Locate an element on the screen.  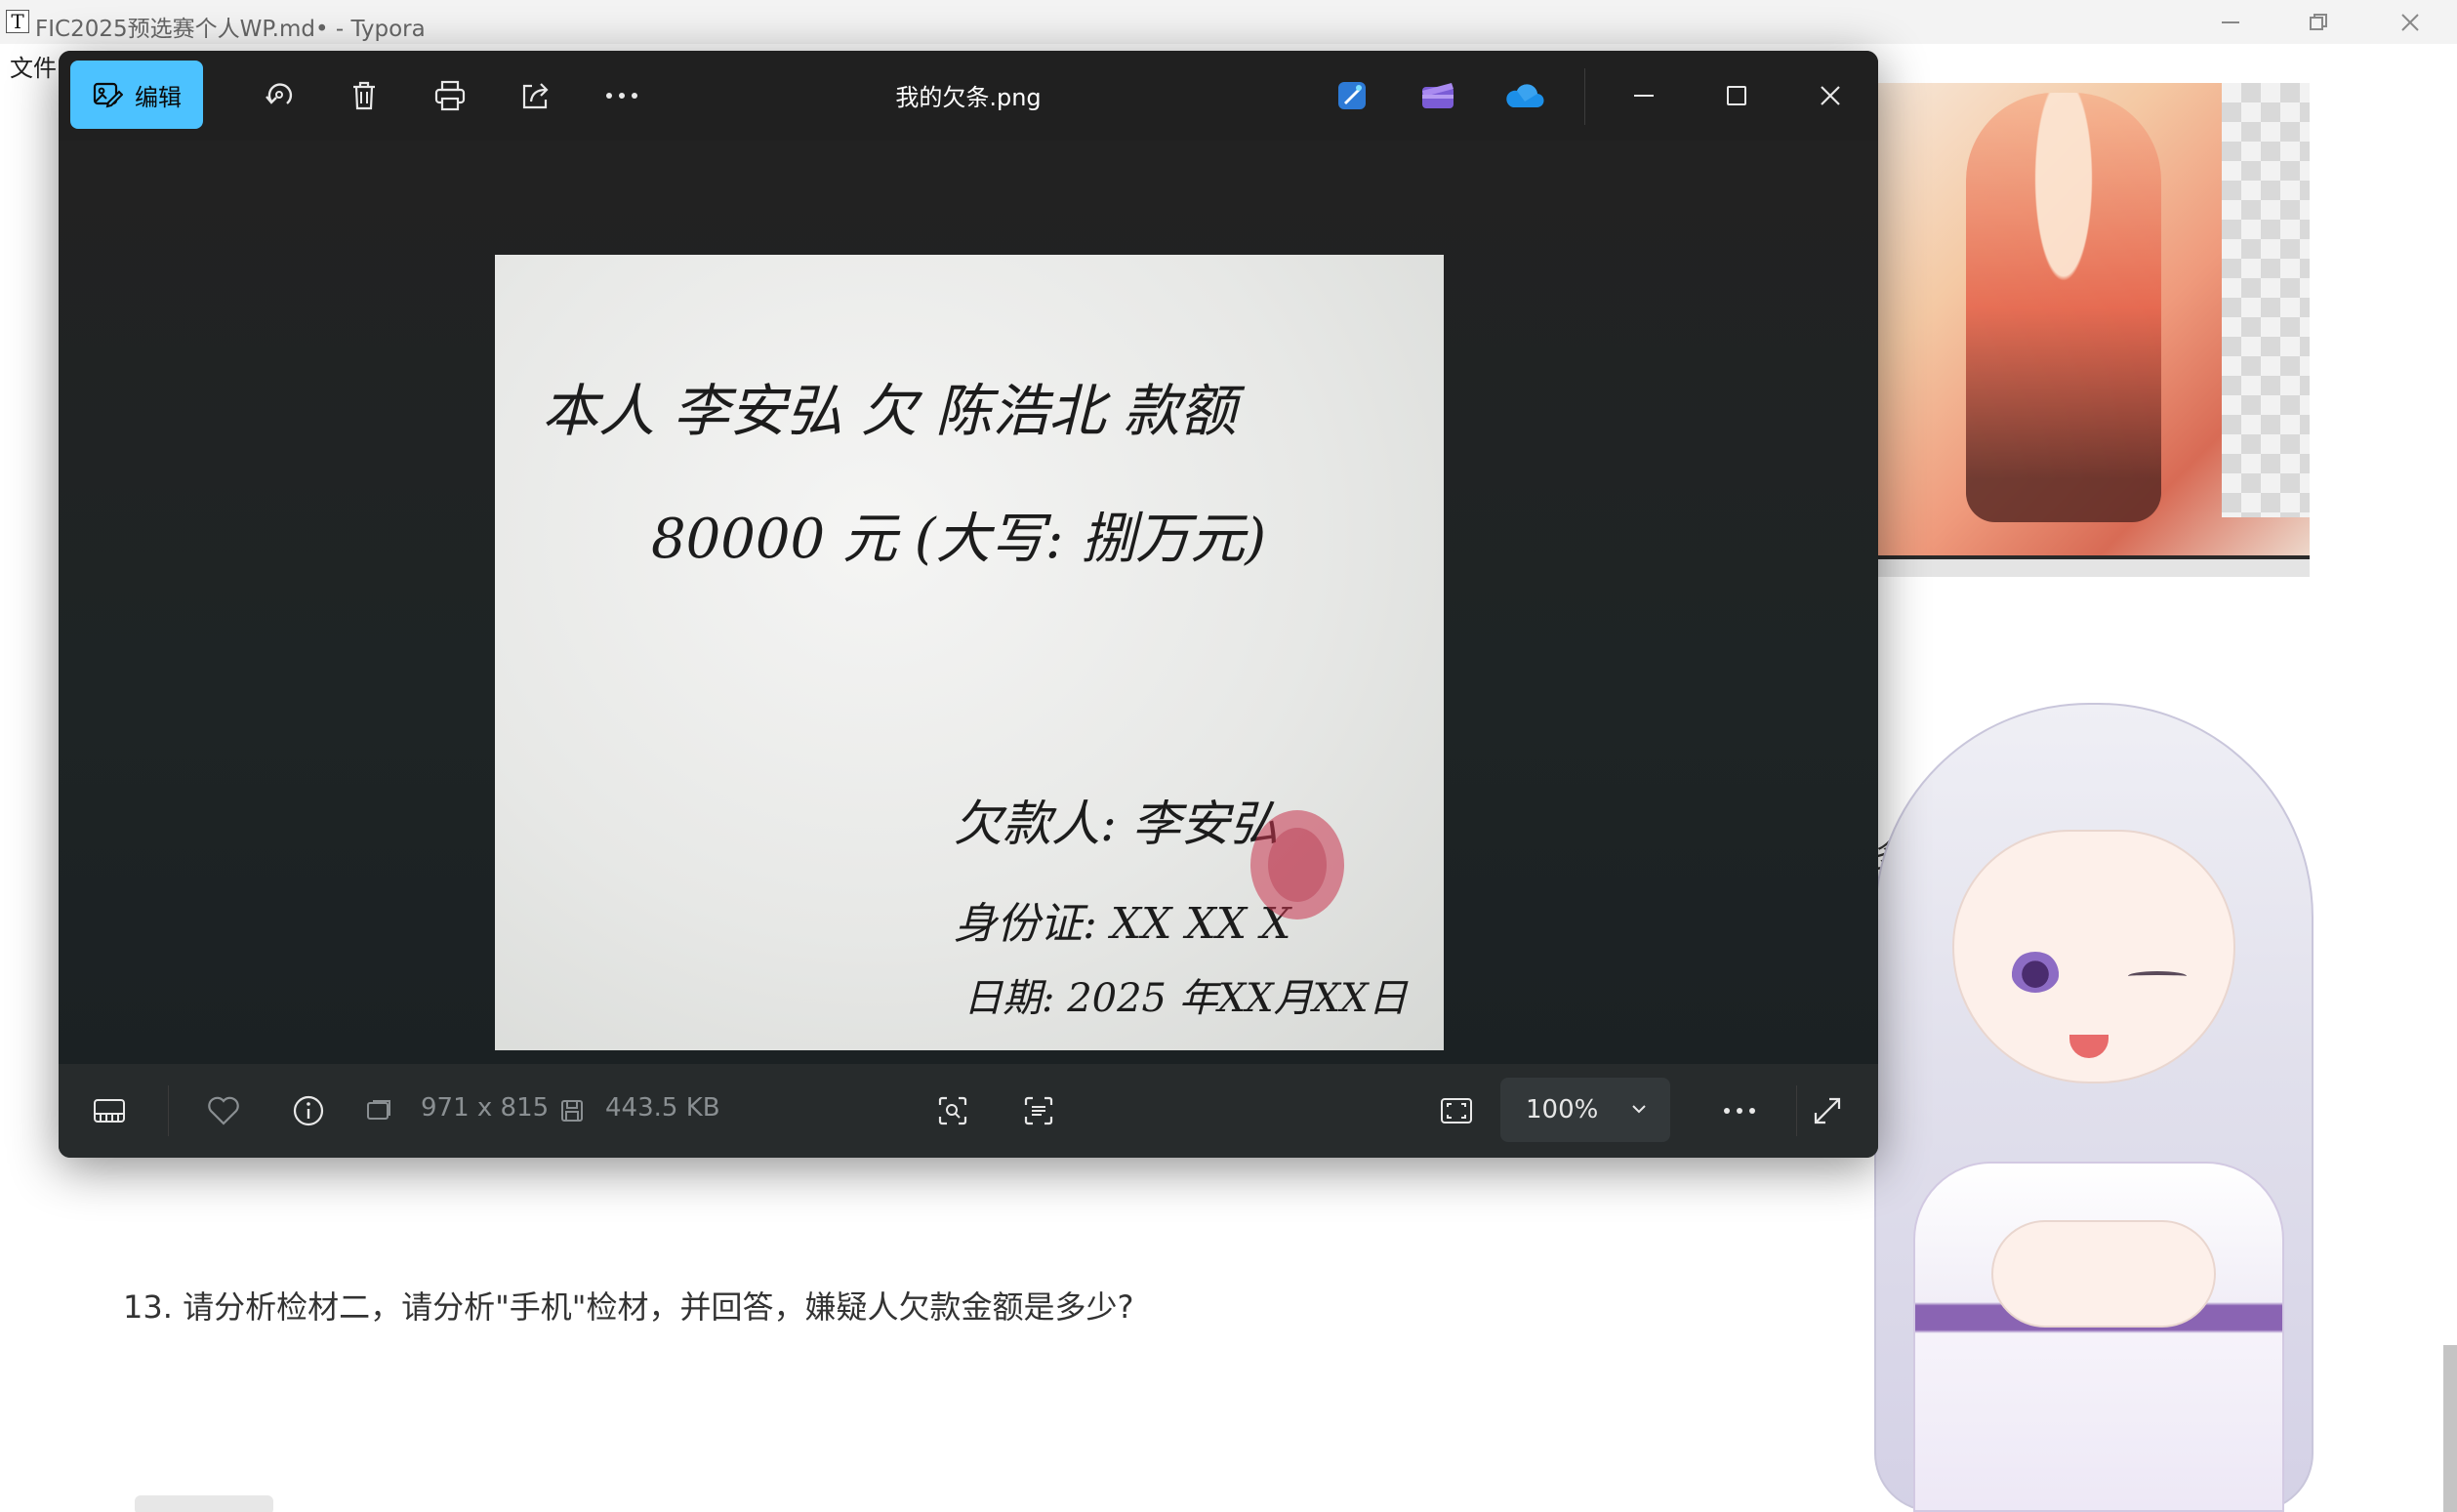
delete-icon is located at coordinates (364, 95).